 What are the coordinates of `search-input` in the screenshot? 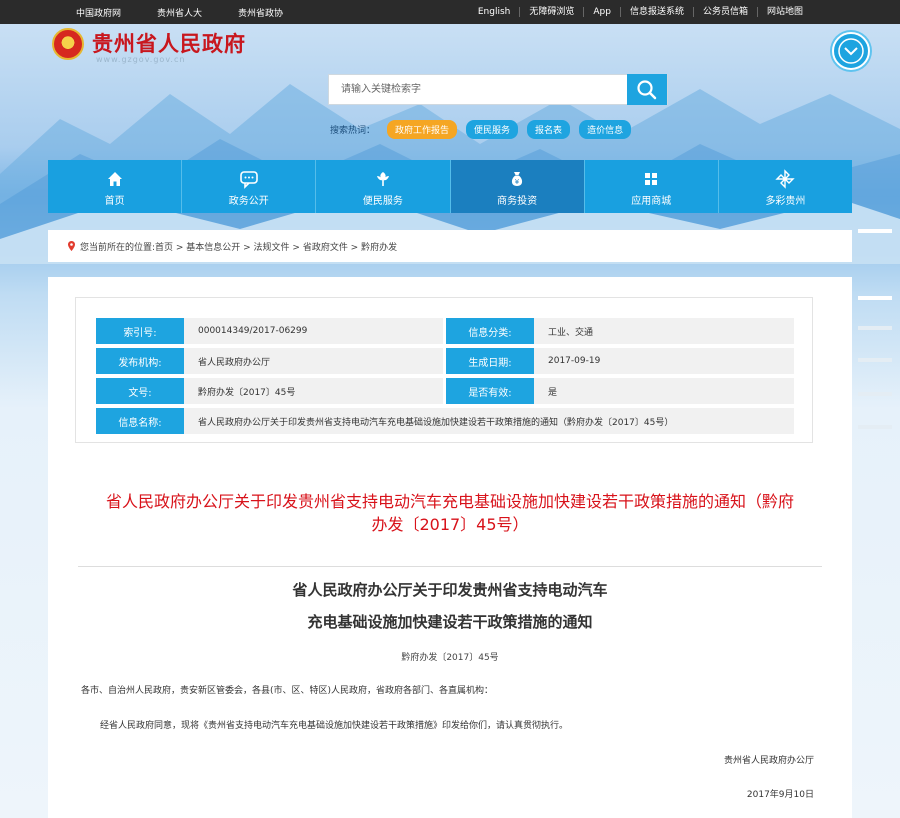 It's located at (474, 89).